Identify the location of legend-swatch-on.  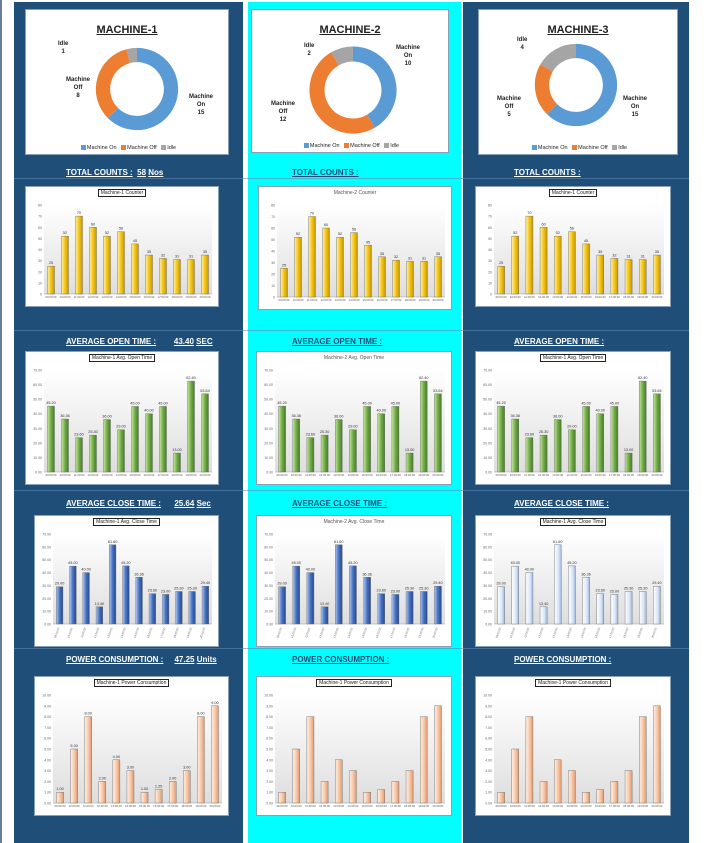
(306, 146).